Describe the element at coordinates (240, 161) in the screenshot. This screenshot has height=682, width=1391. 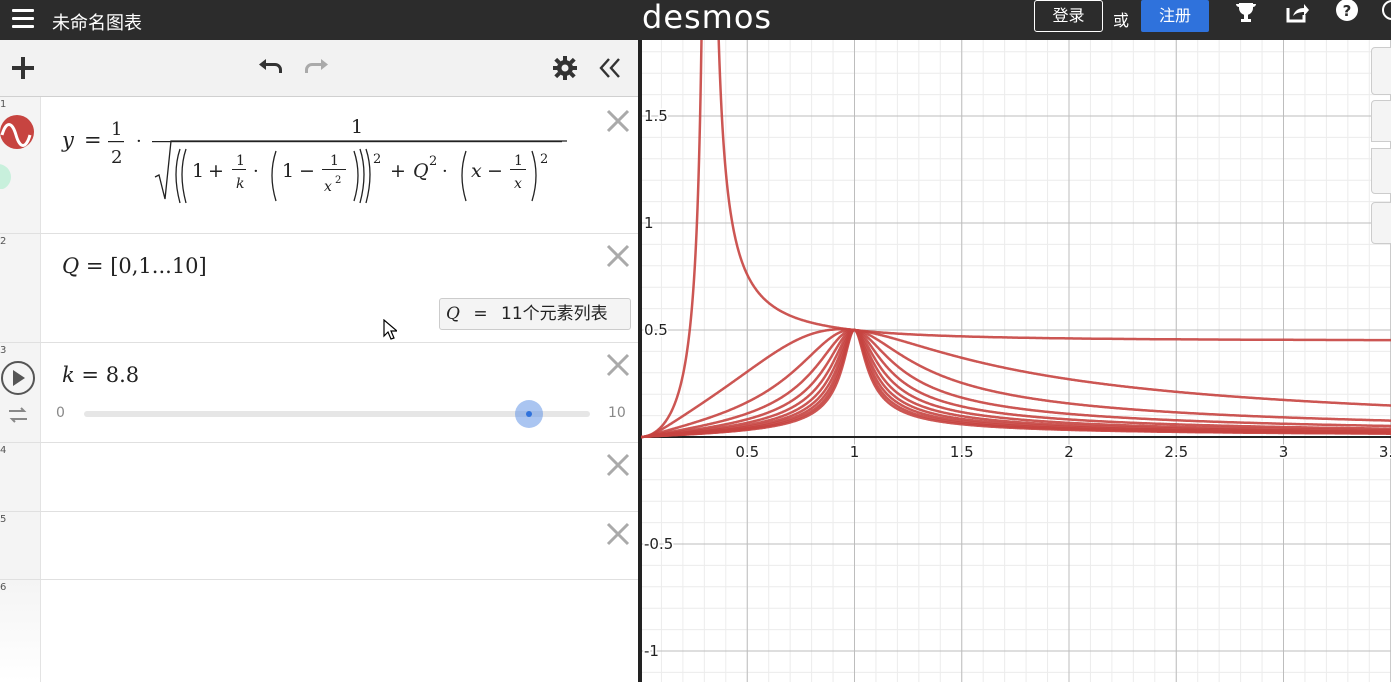
I see `one-over-k-num: 1` at that location.